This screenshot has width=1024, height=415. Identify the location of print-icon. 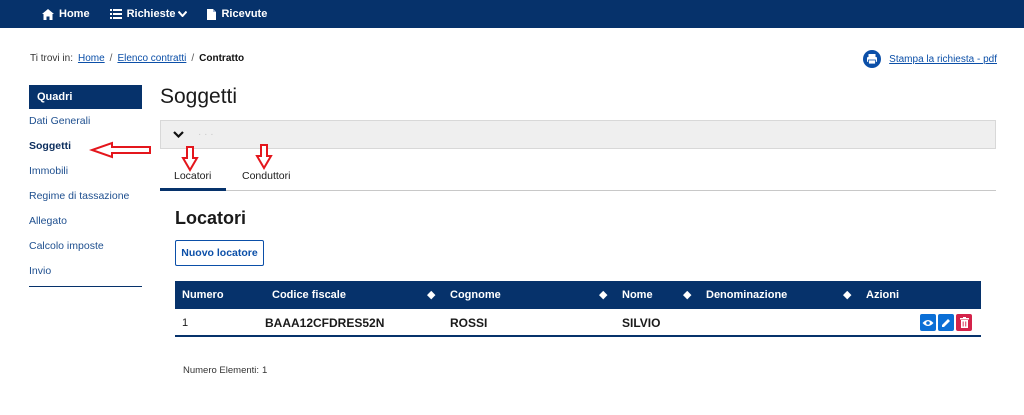
(872, 59).